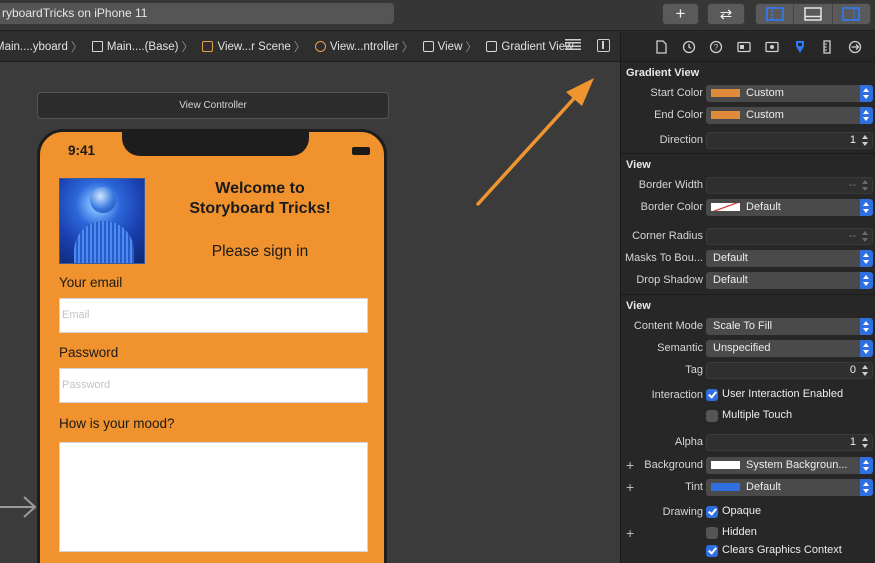 The image size is (875, 563). What do you see at coordinates (428, 46) in the screenshot?
I see `view-icon` at bounding box center [428, 46].